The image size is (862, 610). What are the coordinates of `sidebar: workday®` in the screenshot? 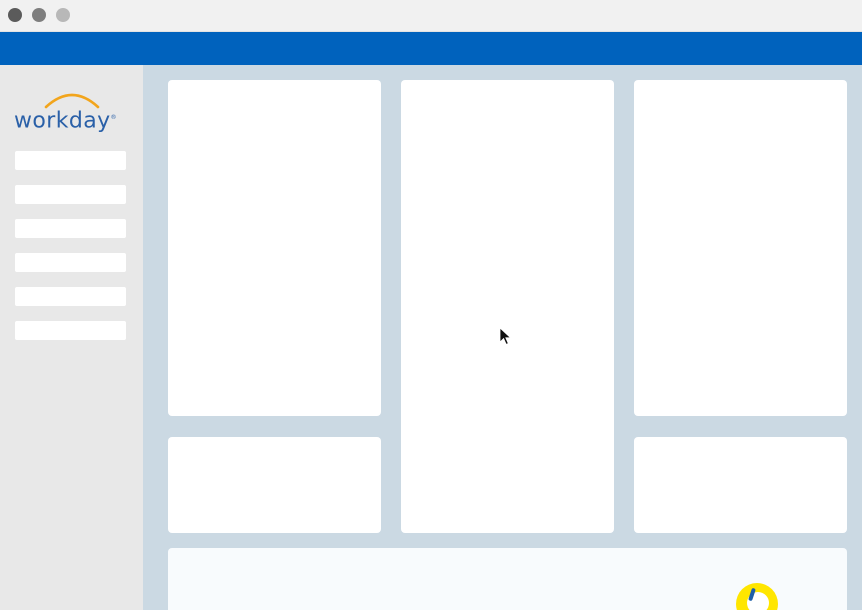 It's located at (71, 337).